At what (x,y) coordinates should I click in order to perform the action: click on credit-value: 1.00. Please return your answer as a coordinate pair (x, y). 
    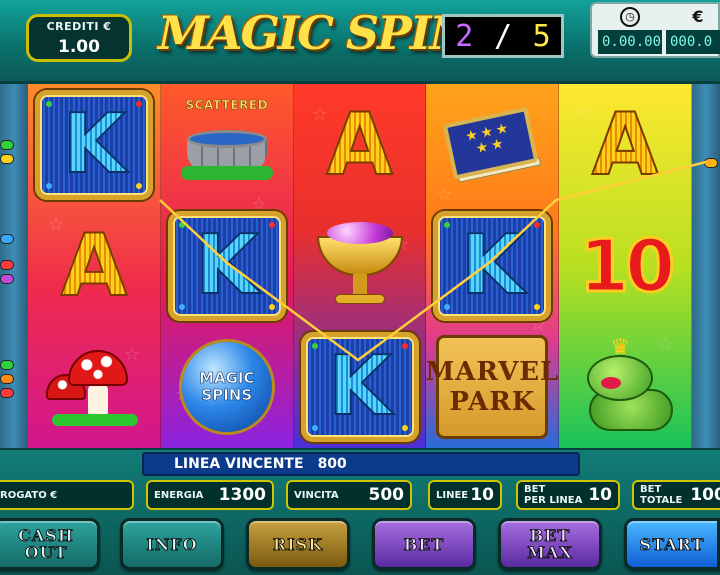
    Looking at the image, I should click on (79, 47).